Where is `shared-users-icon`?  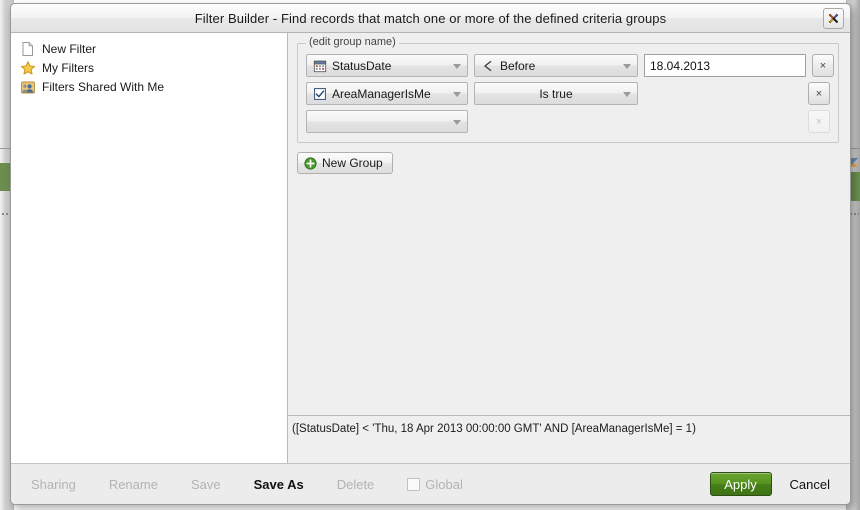 shared-users-icon is located at coordinates (28, 87).